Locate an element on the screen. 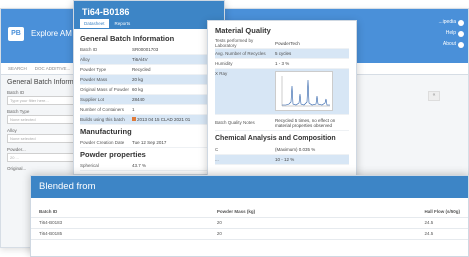  property-row: Powder Mass 20 kg is located at coordinates (149, 80).